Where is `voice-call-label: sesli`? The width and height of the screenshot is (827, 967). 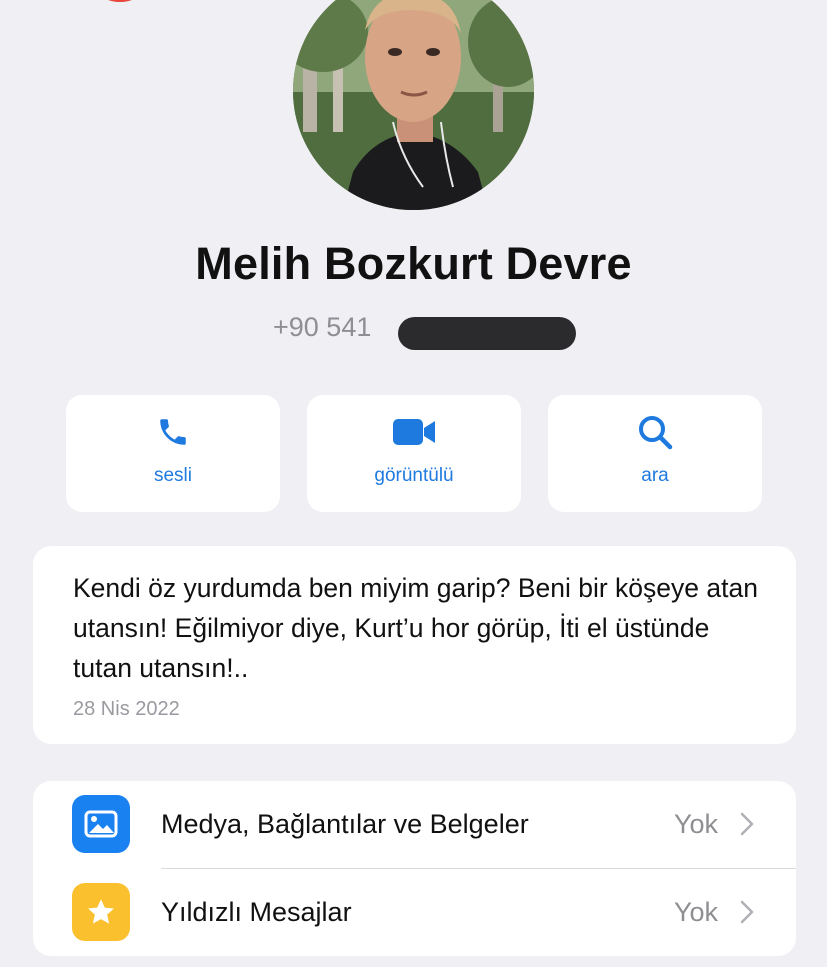 voice-call-label: sesli is located at coordinates (172, 475).